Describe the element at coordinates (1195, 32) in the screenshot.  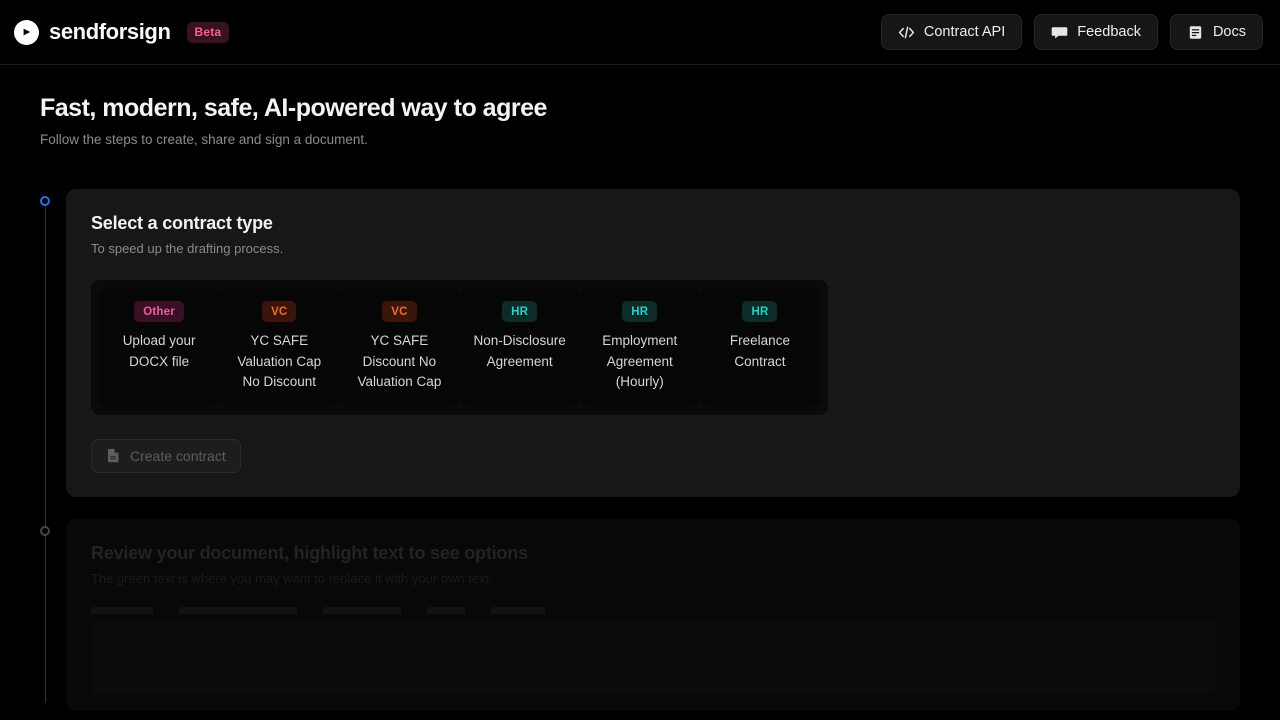
I see `book-icon` at that location.